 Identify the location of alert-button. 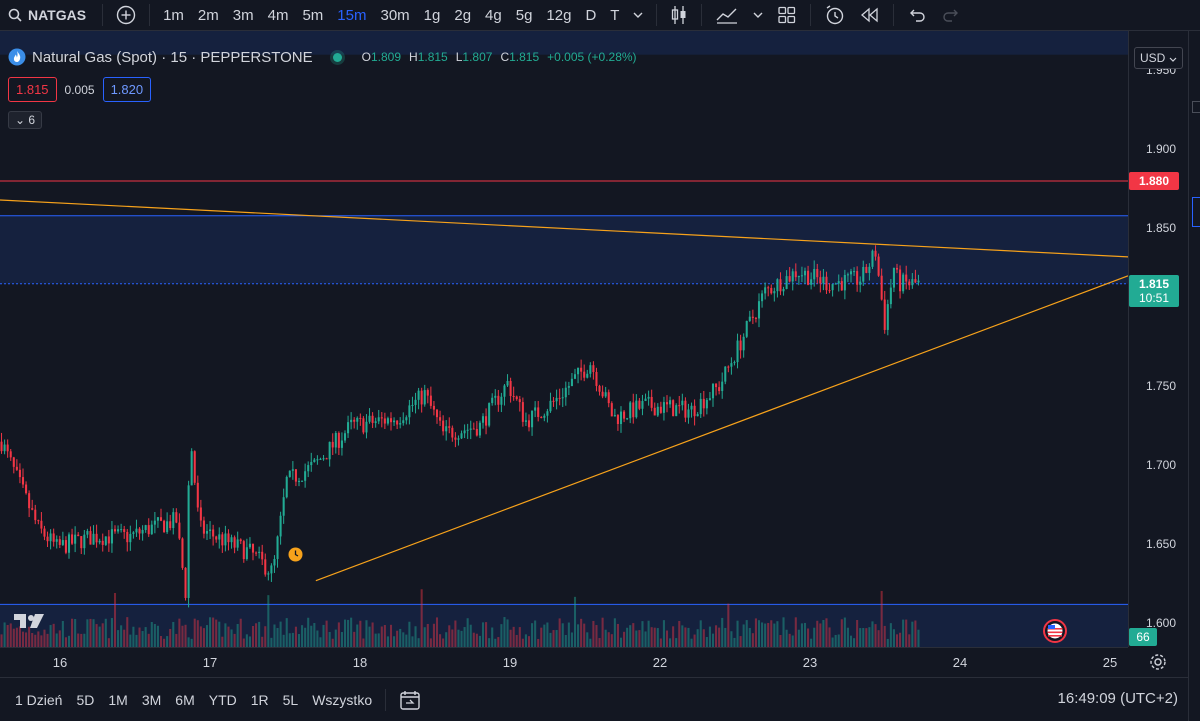
(835, 15).